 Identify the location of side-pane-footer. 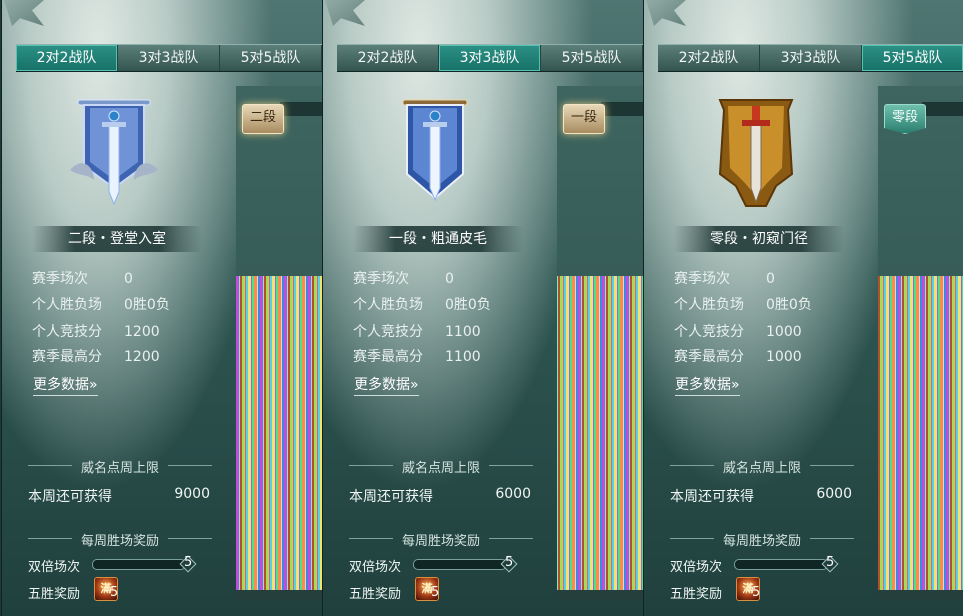
(279, 595).